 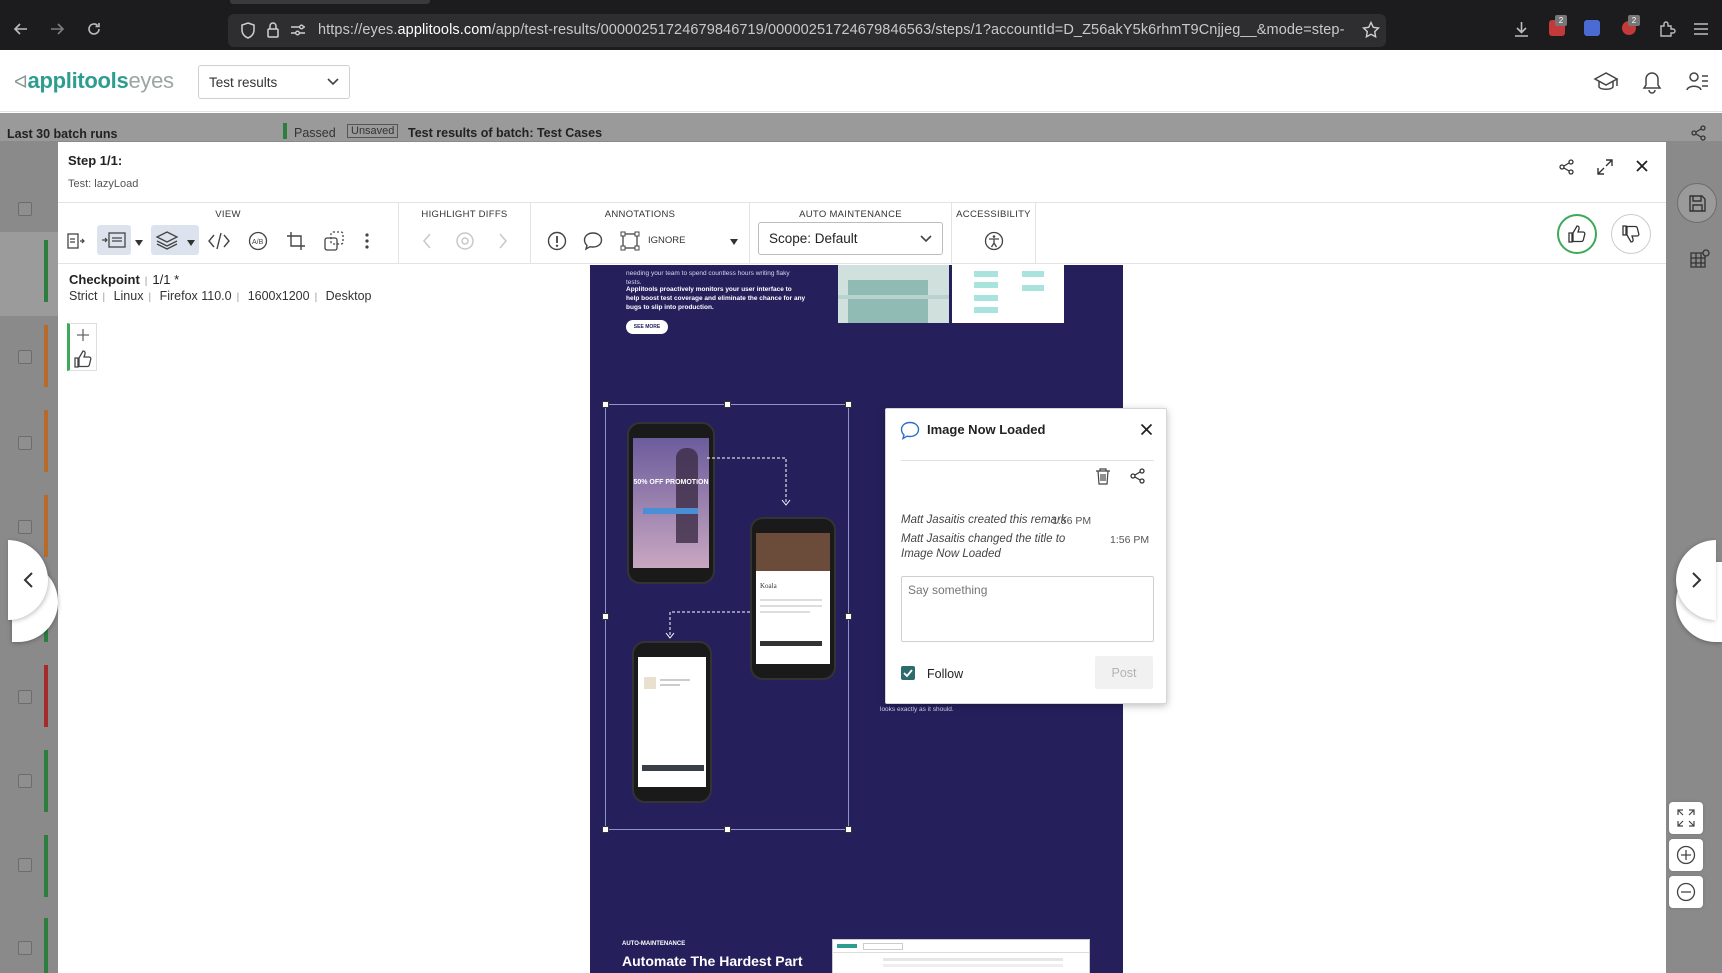 I want to click on remark-title: Image Now Loaded, so click(x=986, y=429).